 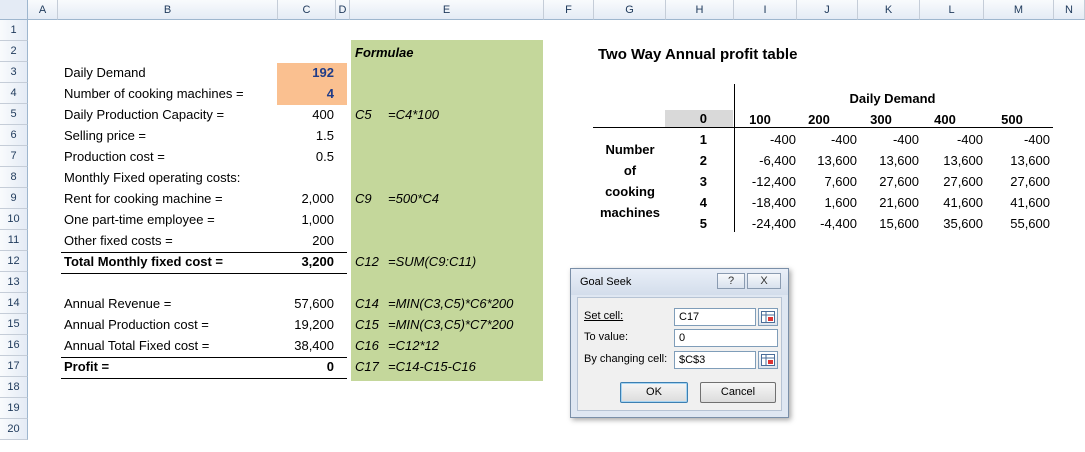 What do you see at coordinates (889, 10) in the screenshot?
I see `column-header: K` at bounding box center [889, 10].